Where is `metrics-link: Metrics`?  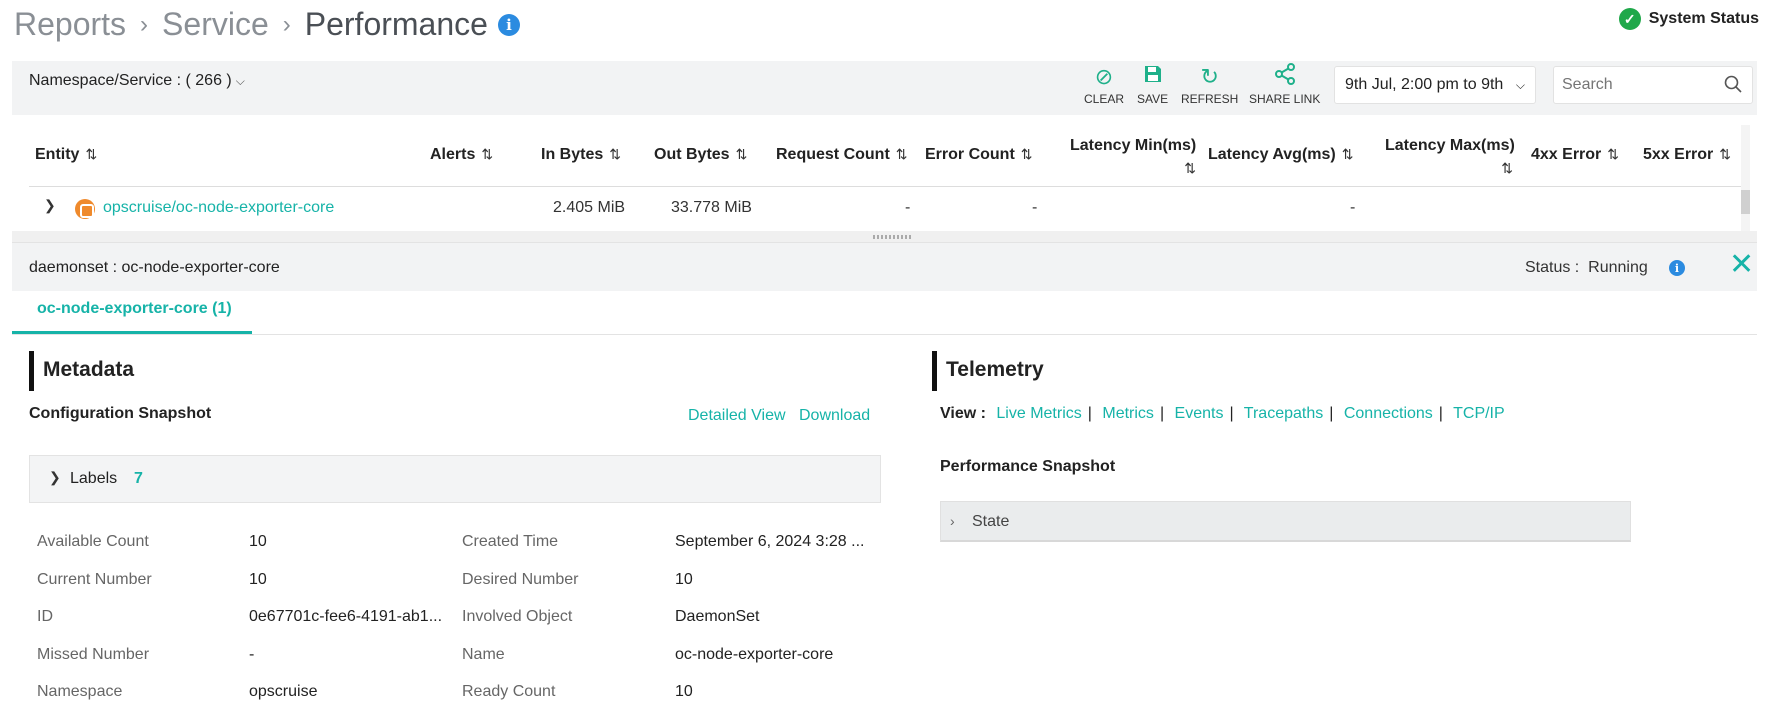 metrics-link: Metrics is located at coordinates (1128, 413).